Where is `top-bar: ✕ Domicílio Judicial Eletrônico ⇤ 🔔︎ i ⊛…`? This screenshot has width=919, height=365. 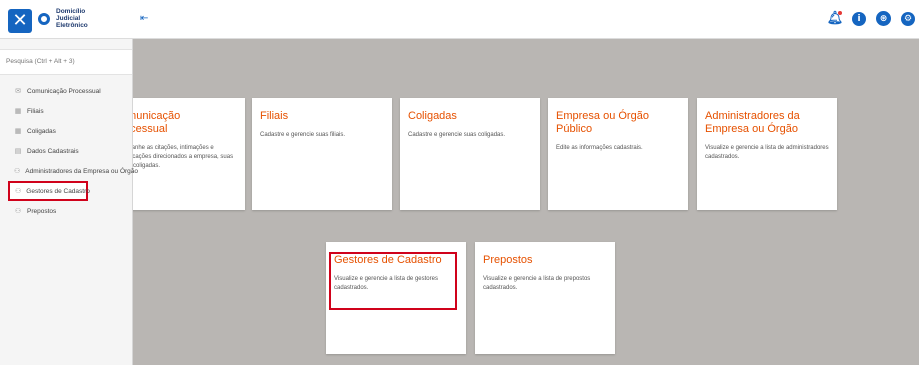 top-bar: ✕ Domicílio Judicial Eletrônico ⇤ 🔔︎ i ⊛… is located at coordinates (459, 19).